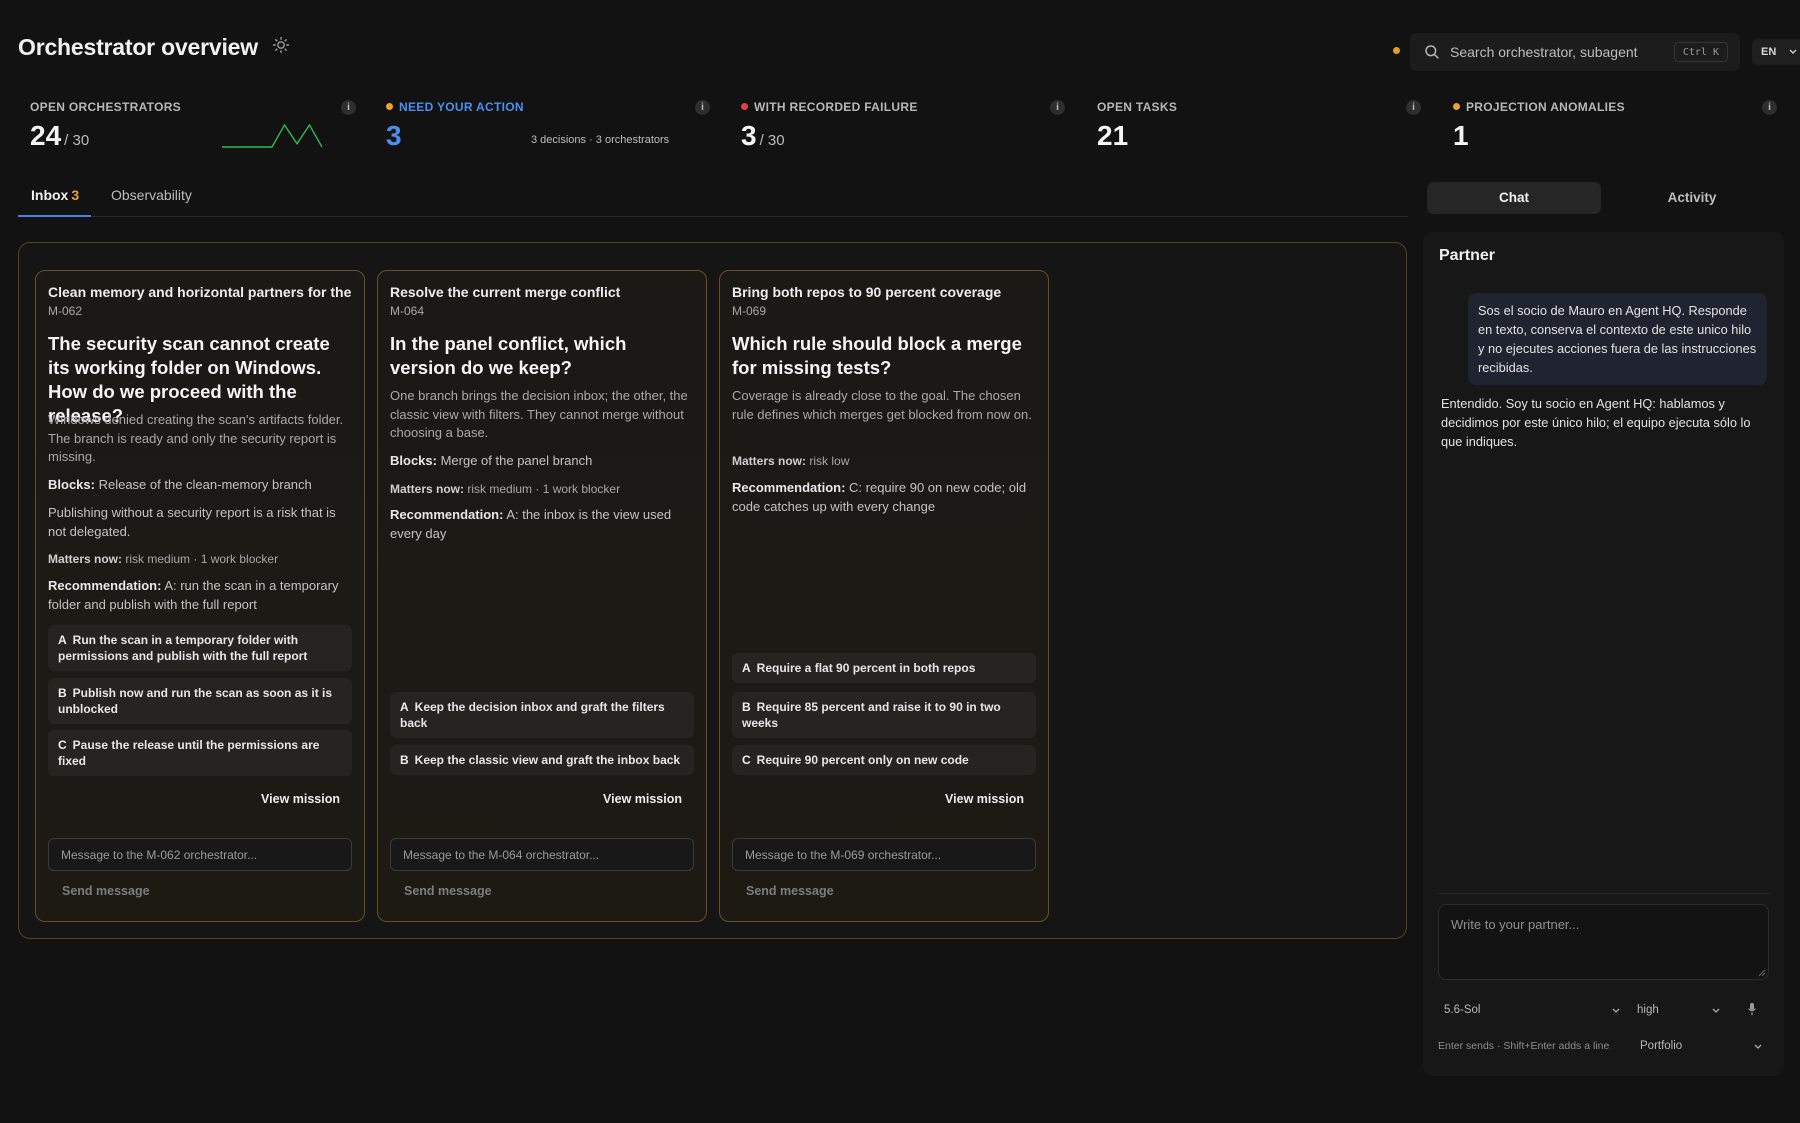 Image resolution: width=1800 pixels, height=1123 pixels. What do you see at coordinates (1701, 1046) in the screenshot?
I see `project-select: Portfolio` at bounding box center [1701, 1046].